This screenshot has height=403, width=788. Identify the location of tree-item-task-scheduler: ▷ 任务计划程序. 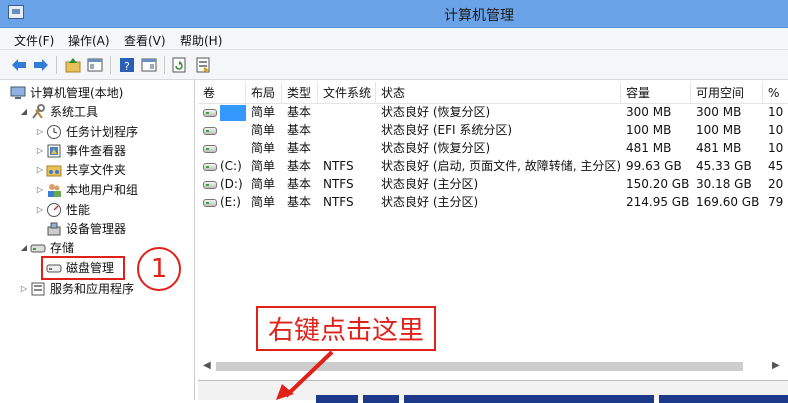
(86, 131).